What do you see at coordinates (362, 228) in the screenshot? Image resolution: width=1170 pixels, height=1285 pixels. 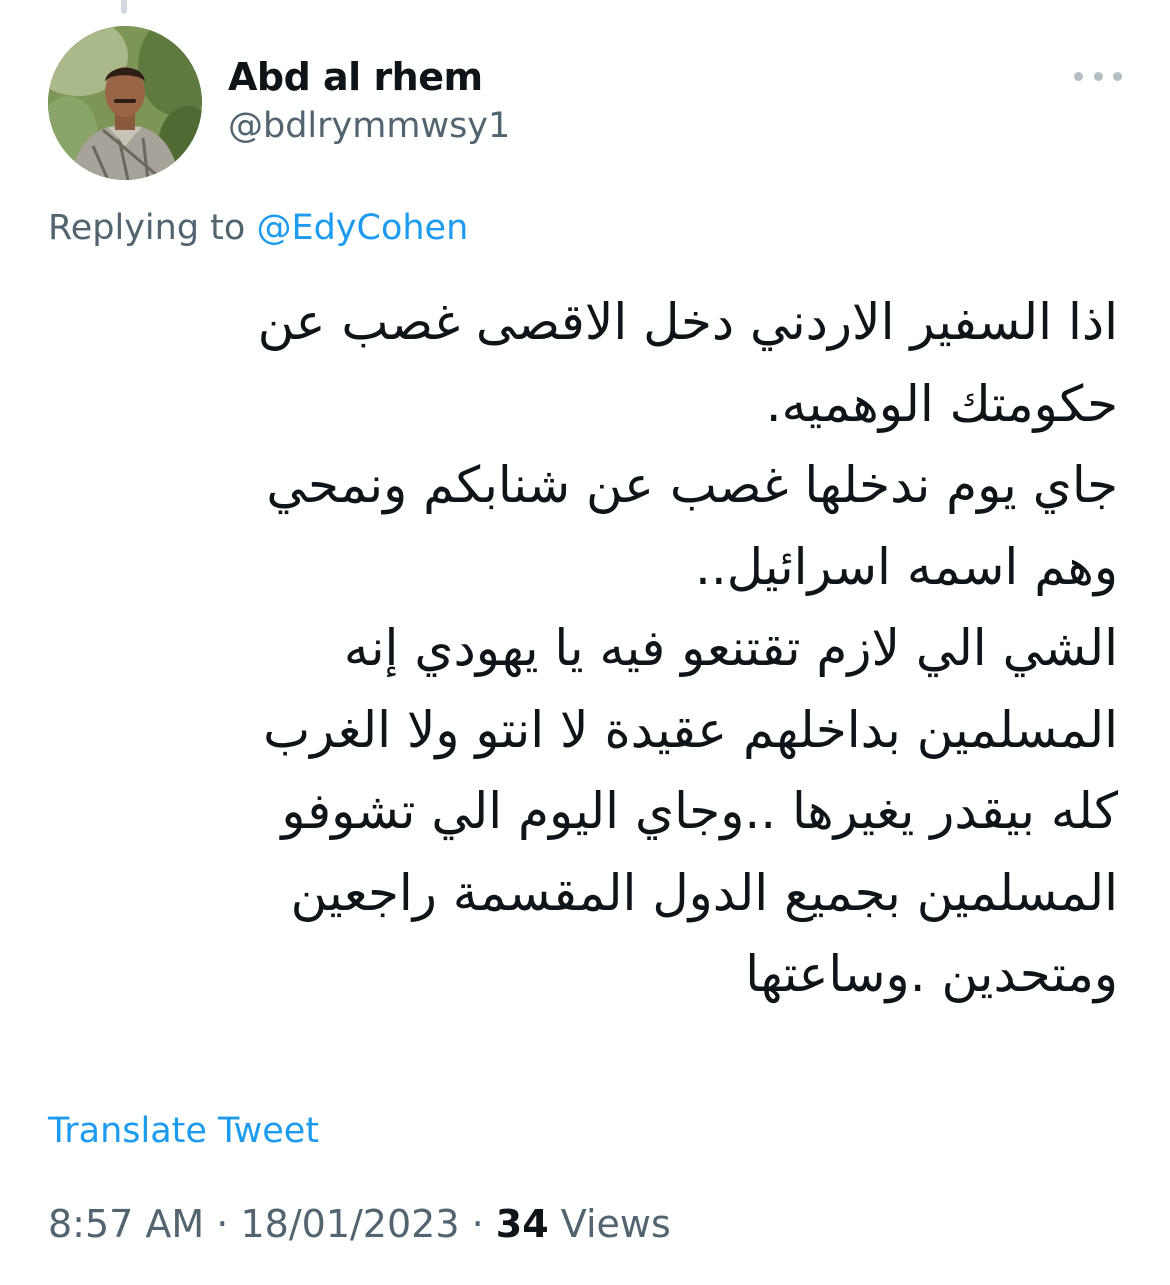 I see `reply-mention-link: @EdyCohen` at bounding box center [362, 228].